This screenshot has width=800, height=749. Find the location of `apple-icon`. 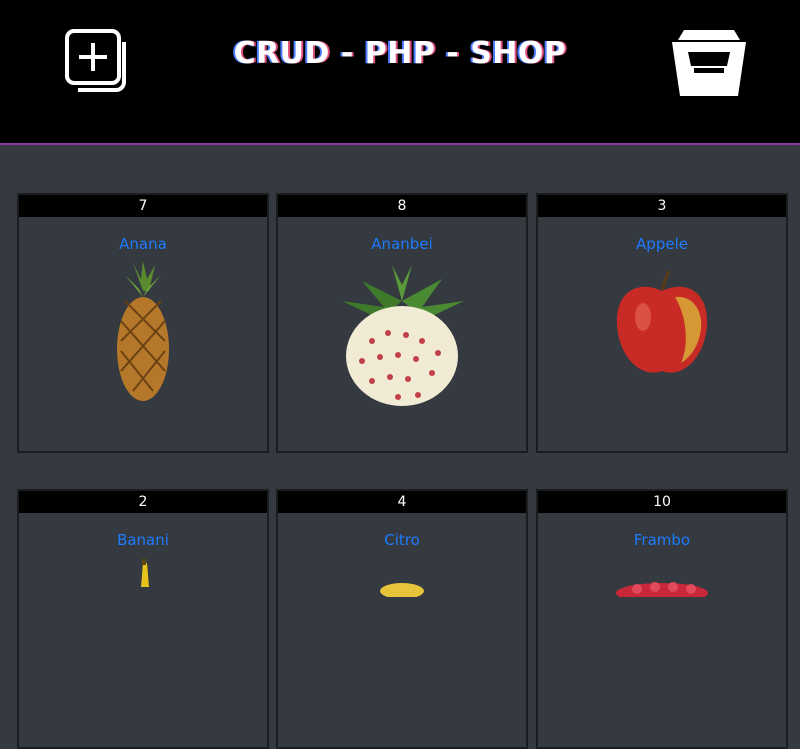

apple-icon is located at coordinates (662, 321).